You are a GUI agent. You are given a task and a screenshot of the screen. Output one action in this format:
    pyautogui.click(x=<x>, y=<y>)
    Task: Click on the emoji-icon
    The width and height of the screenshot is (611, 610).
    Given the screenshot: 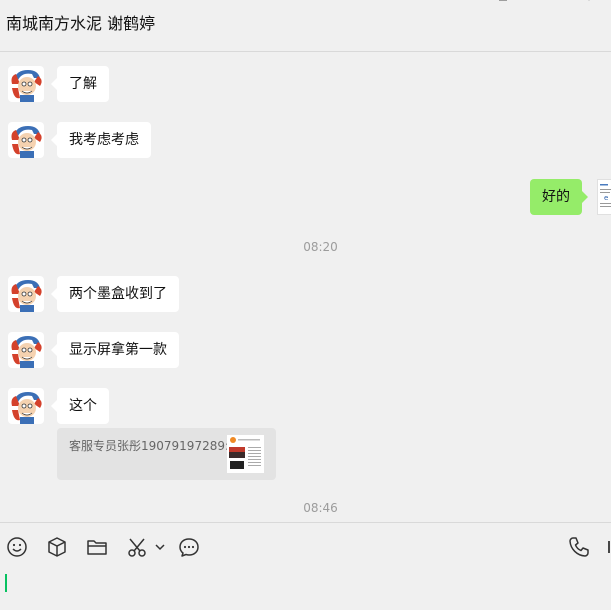 What is the action you would take?
    pyautogui.click(x=17, y=547)
    